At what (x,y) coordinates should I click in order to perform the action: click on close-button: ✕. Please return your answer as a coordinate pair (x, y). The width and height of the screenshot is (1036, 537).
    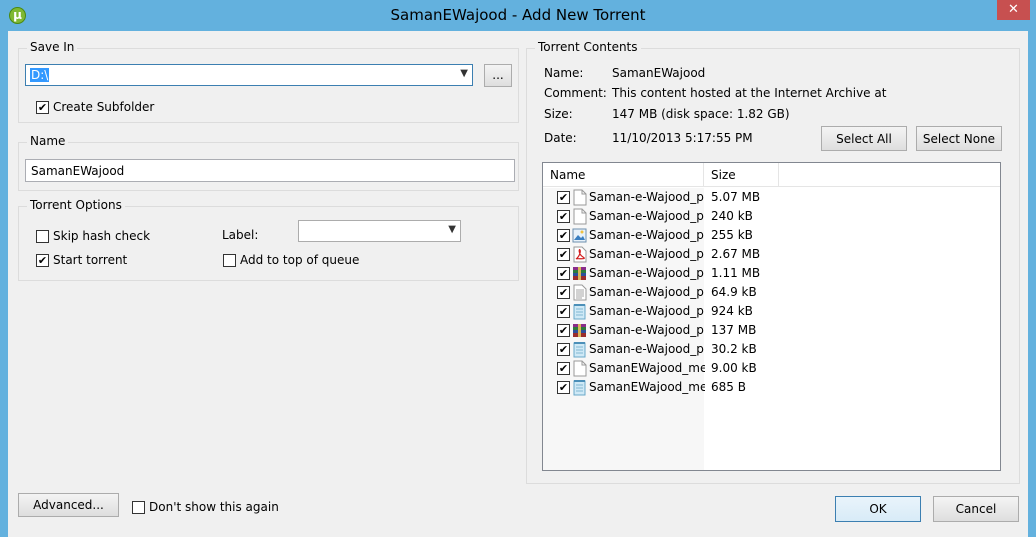
    Looking at the image, I should click on (1013, 10).